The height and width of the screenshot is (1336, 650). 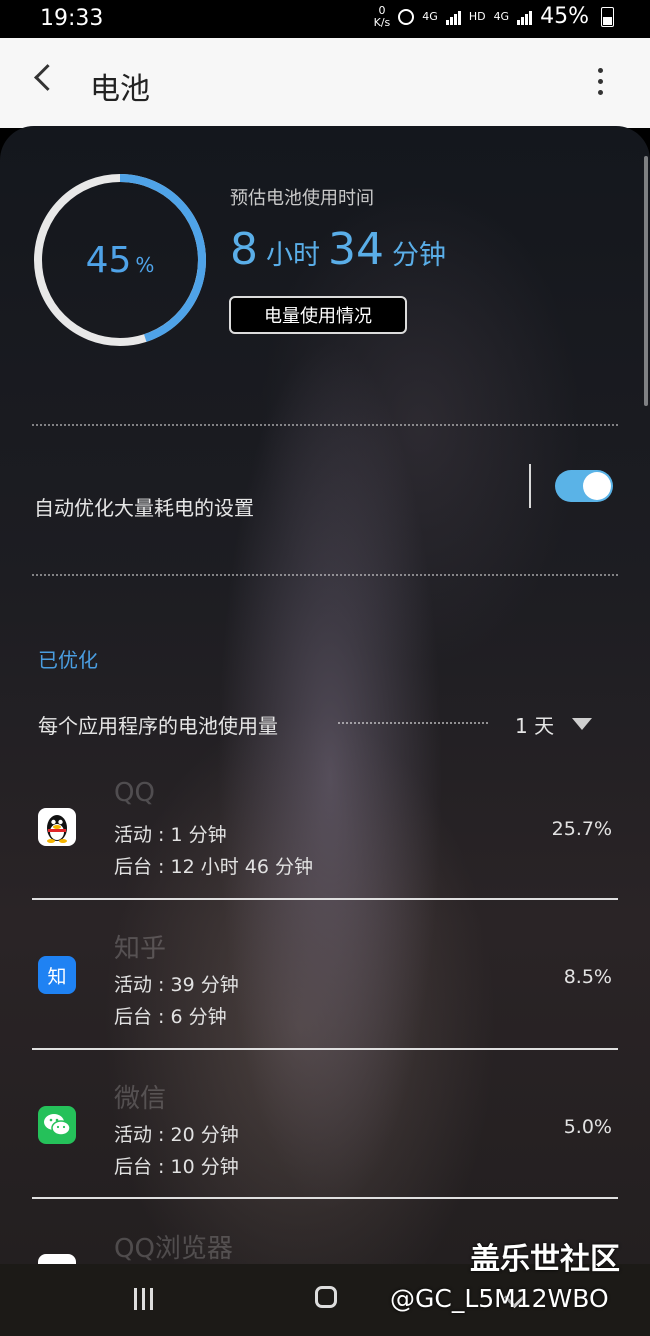 I want to click on signal-4g-label: 4G, so click(x=430, y=16).